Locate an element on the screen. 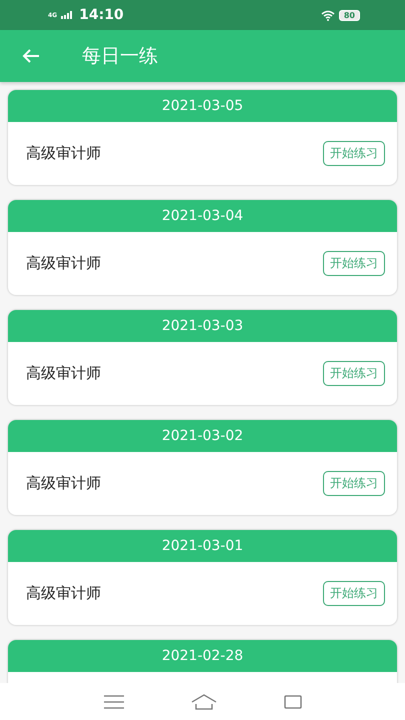  signal-icon is located at coordinates (67, 15).